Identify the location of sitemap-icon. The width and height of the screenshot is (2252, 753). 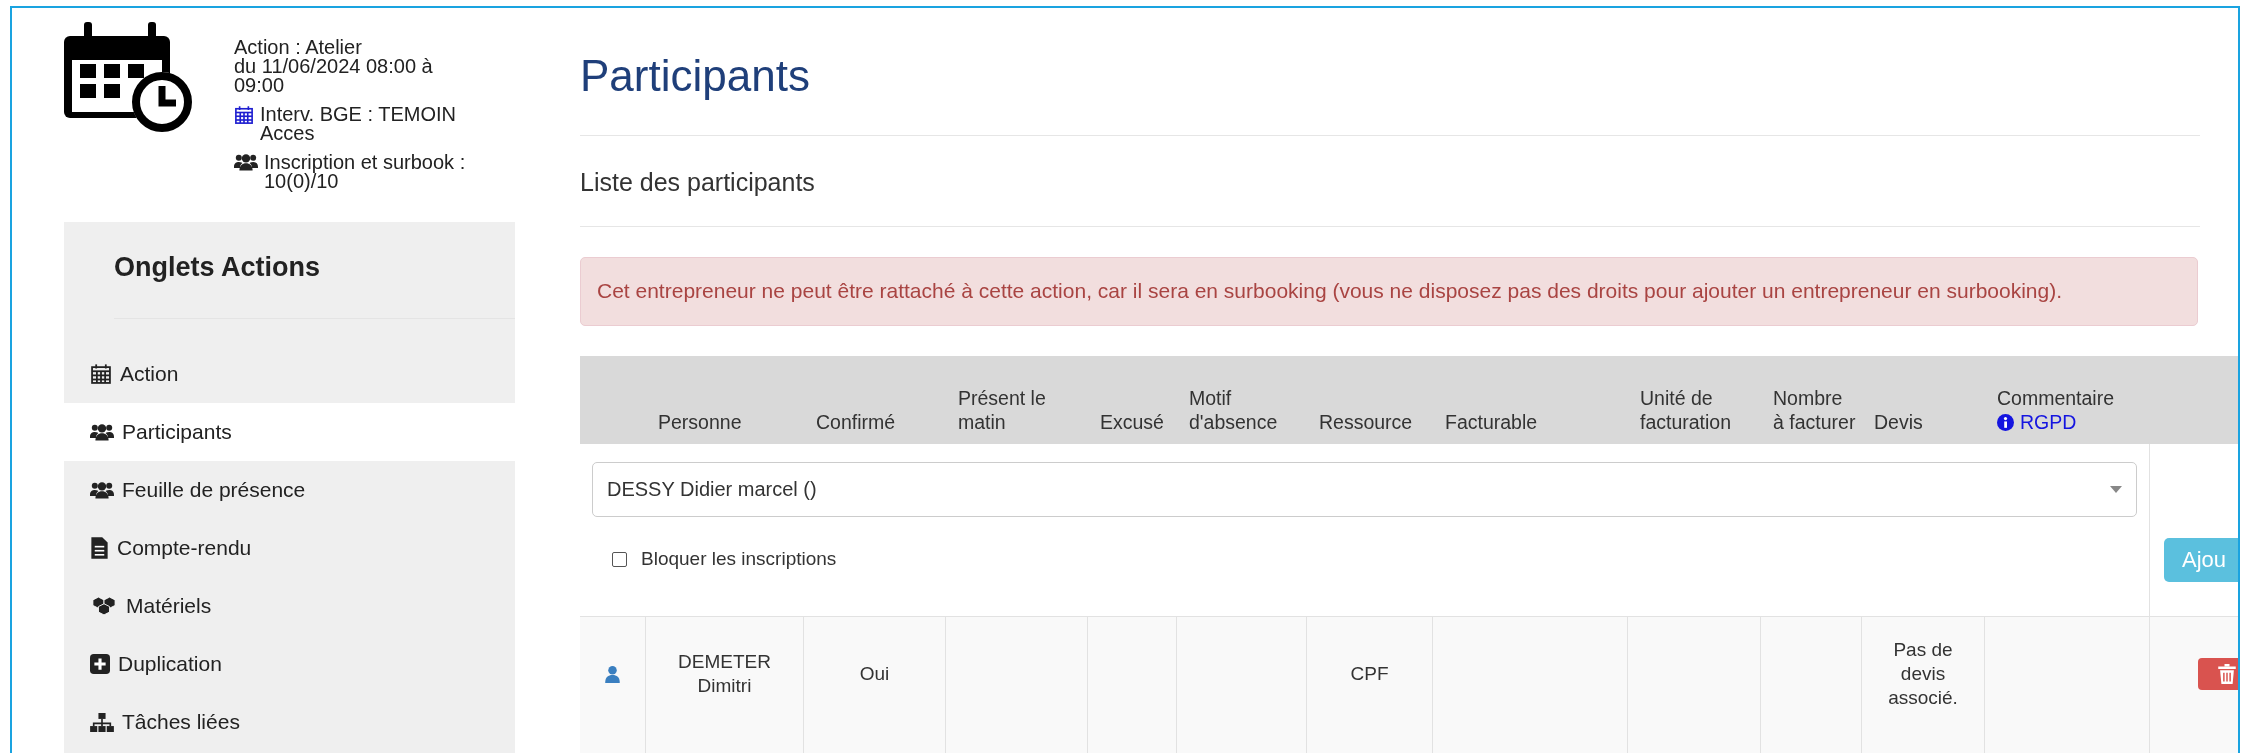
(102, 722).